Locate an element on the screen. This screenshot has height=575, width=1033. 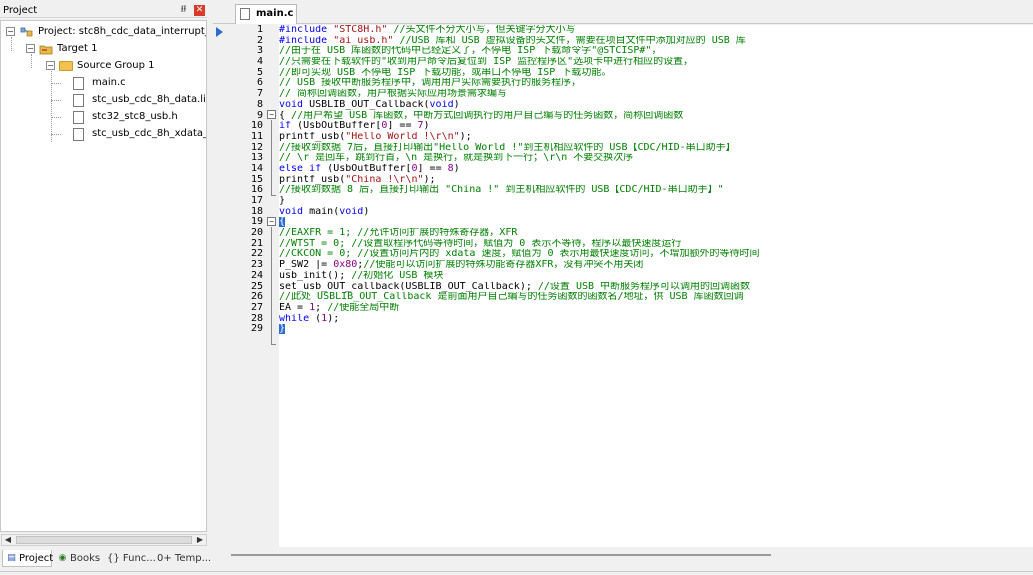
code-line: else if (UsbOutBuffer[0] == 8) is located at coordinates (656, 169).